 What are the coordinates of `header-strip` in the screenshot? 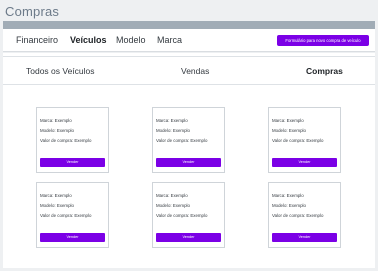 It's located at (189, 25).